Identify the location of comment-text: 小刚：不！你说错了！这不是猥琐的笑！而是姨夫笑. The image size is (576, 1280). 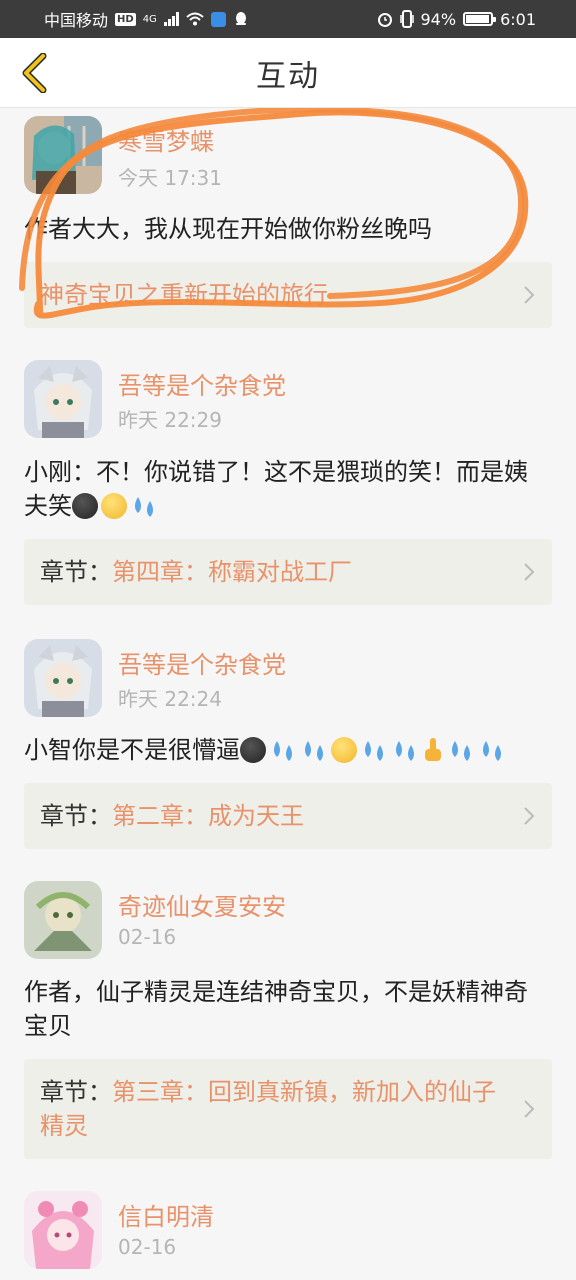
(286, 489).